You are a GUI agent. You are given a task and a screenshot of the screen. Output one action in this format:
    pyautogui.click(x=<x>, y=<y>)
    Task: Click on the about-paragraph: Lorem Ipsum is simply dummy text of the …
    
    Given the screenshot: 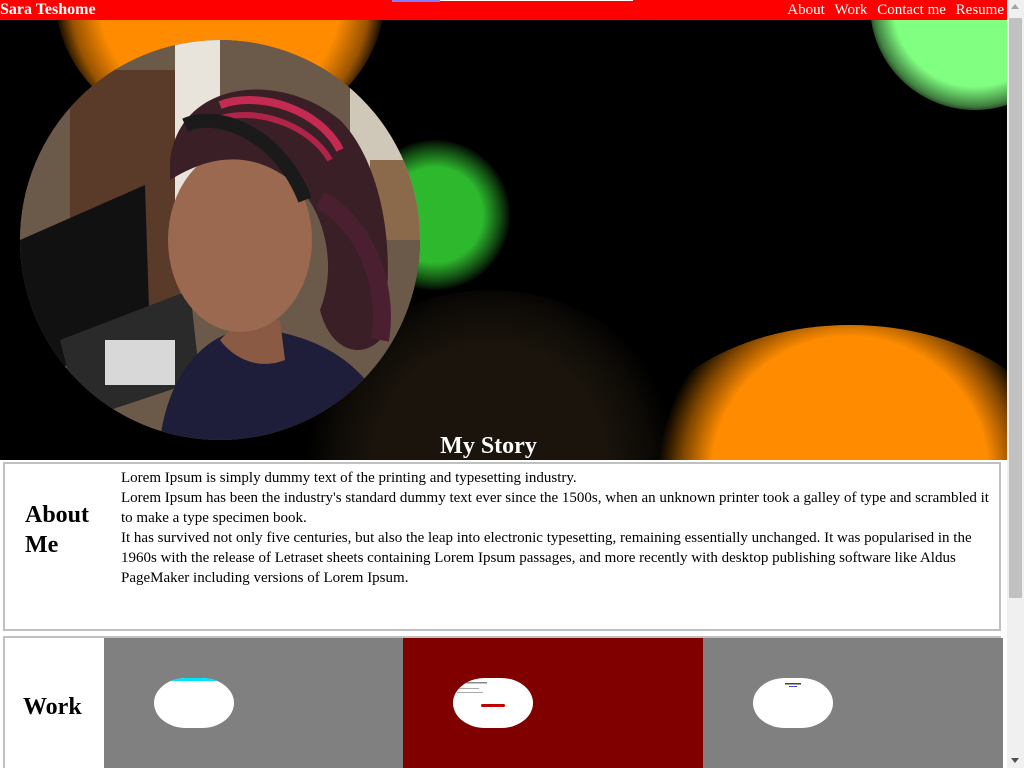 What is the action you would take?
    pyautogui.click(x=349, y=478)
    